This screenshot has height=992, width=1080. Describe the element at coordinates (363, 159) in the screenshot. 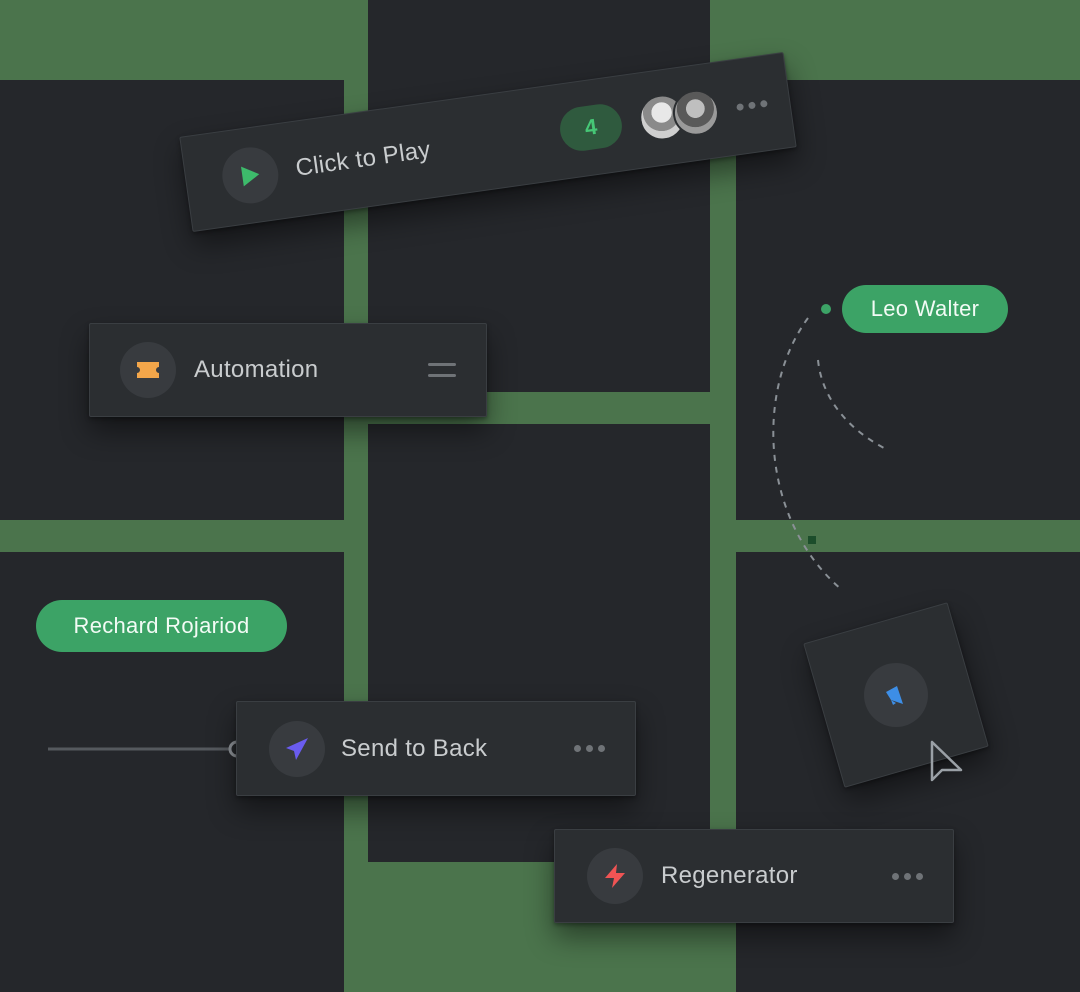

I see `click-to-play-label: Click to Play` at that location.